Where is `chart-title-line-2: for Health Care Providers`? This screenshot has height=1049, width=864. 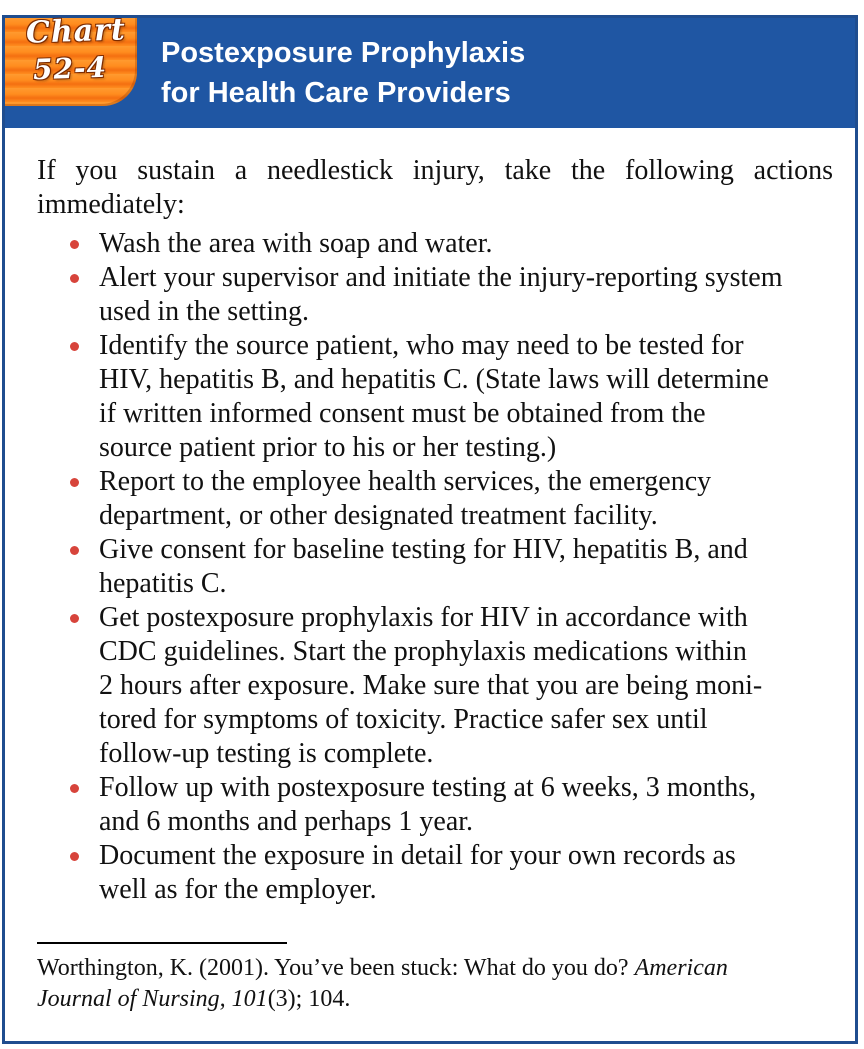
chart-title-line-2: for Health Care Providers is located at coordinates (336, 93).